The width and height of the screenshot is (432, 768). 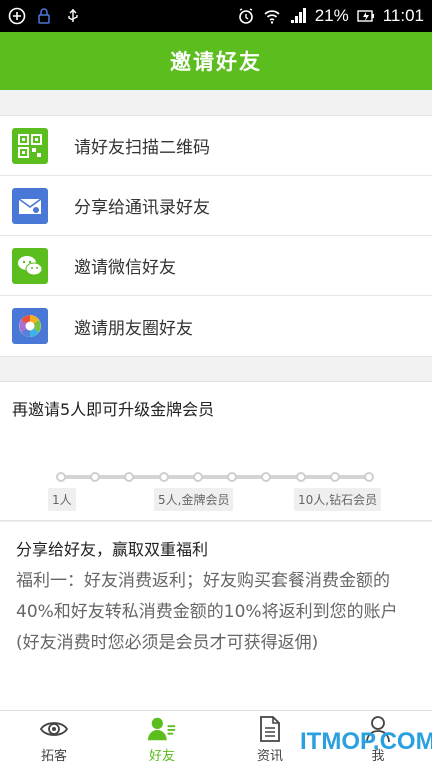 What do you see at coordinates (62, 499) in the screenshot?
I see `tick-label-1: 1人` at bounding box center [62, 499].